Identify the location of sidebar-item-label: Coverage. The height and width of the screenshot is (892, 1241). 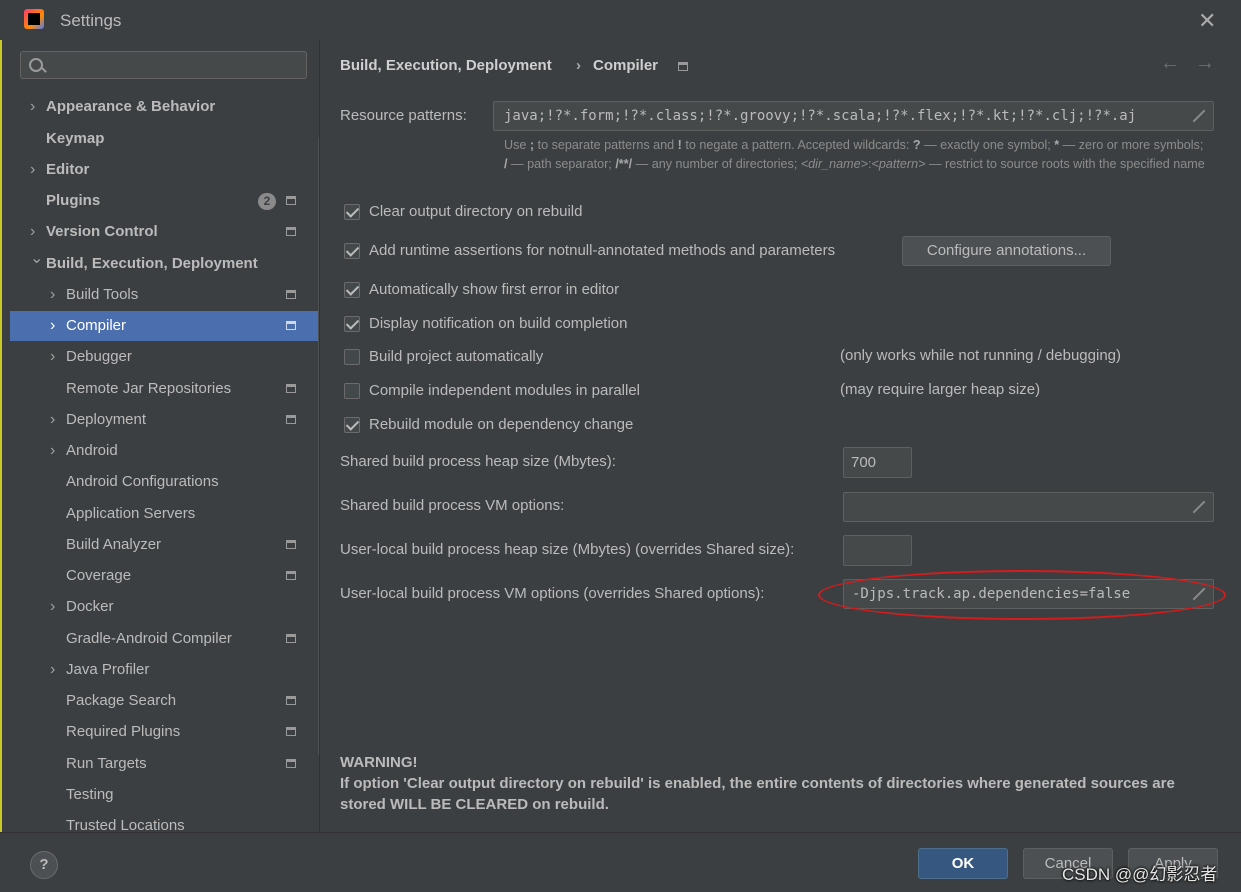
(99, 575).